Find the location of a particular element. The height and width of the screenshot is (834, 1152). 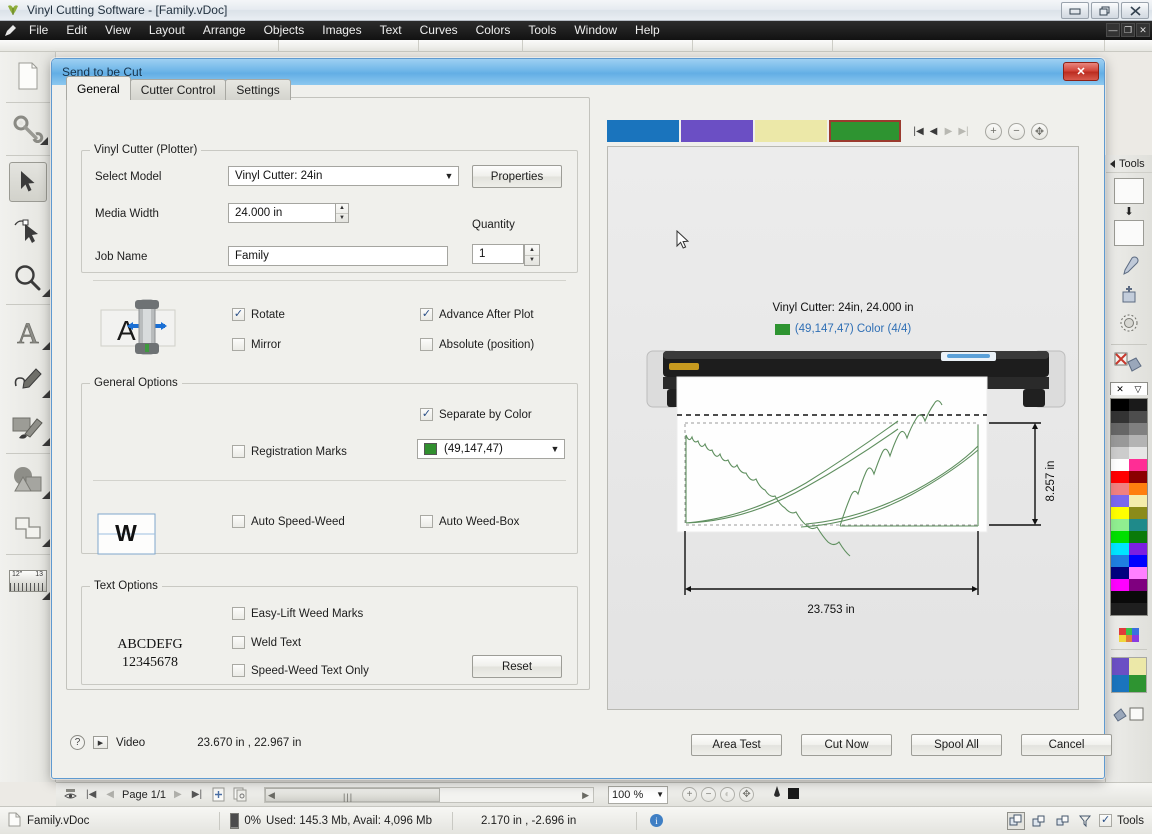

auto-speed-weed-checkbox is located at coordinates (238, 521).